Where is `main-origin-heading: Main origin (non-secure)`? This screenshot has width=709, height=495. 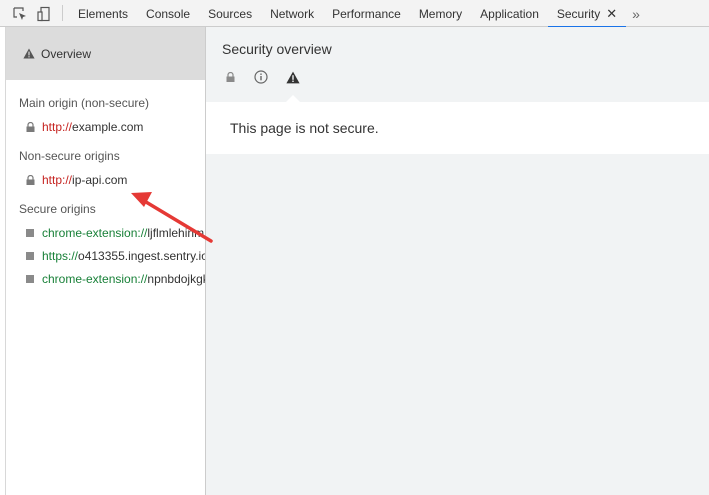
main-origin-heading: Main origin (non-secure) is located at coordinates (84, 103).